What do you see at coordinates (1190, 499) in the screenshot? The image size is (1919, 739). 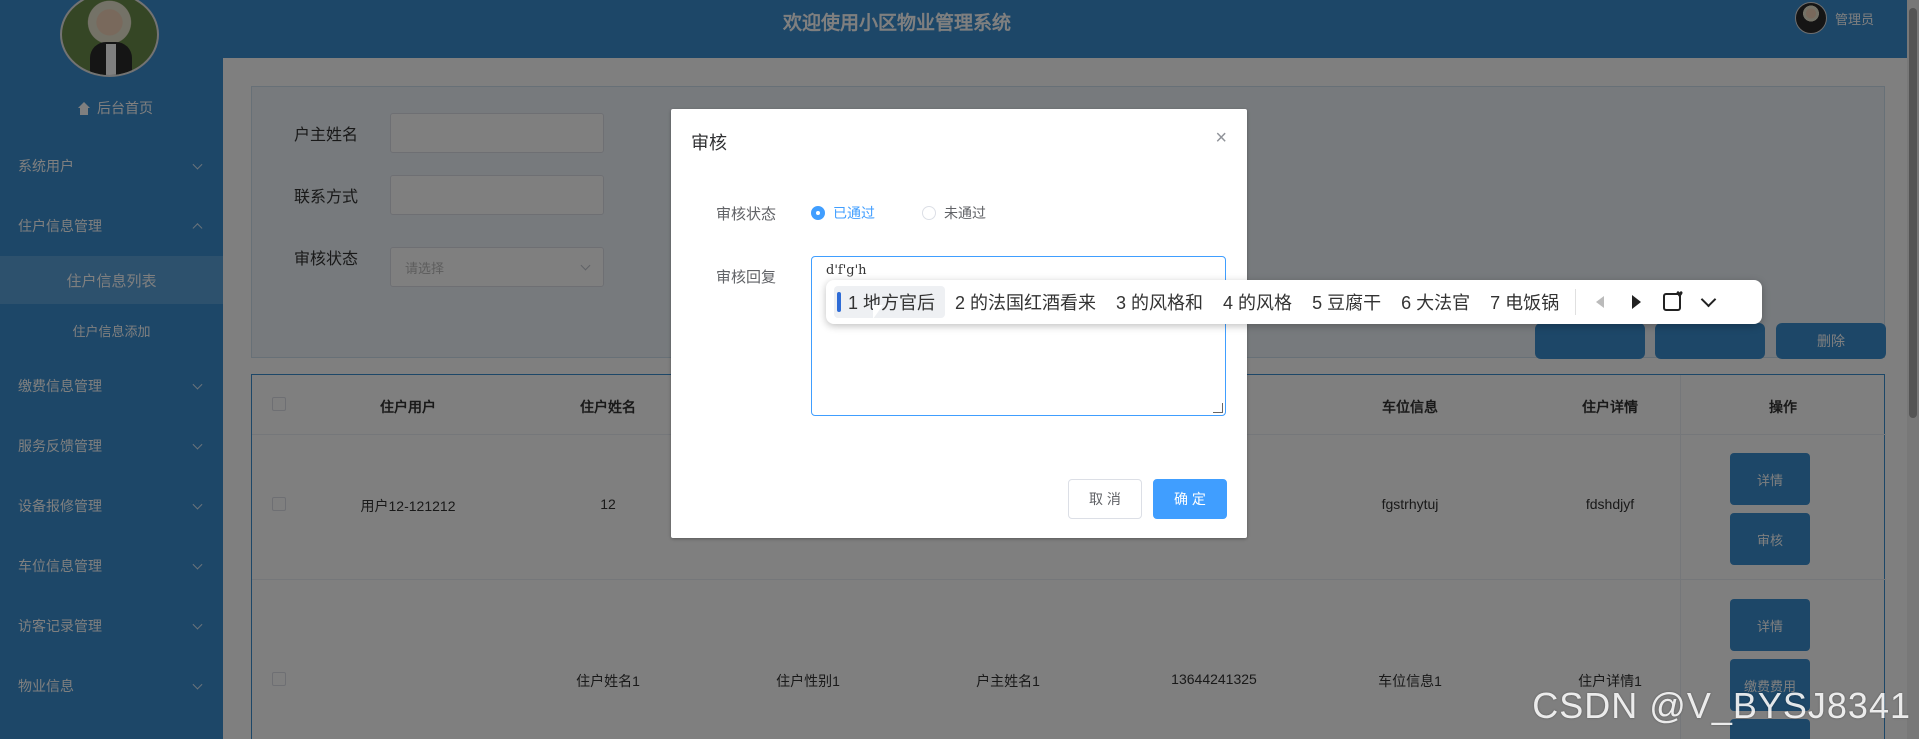 I see `confirm-button: 确 定` at bounding box center [1190, 499].